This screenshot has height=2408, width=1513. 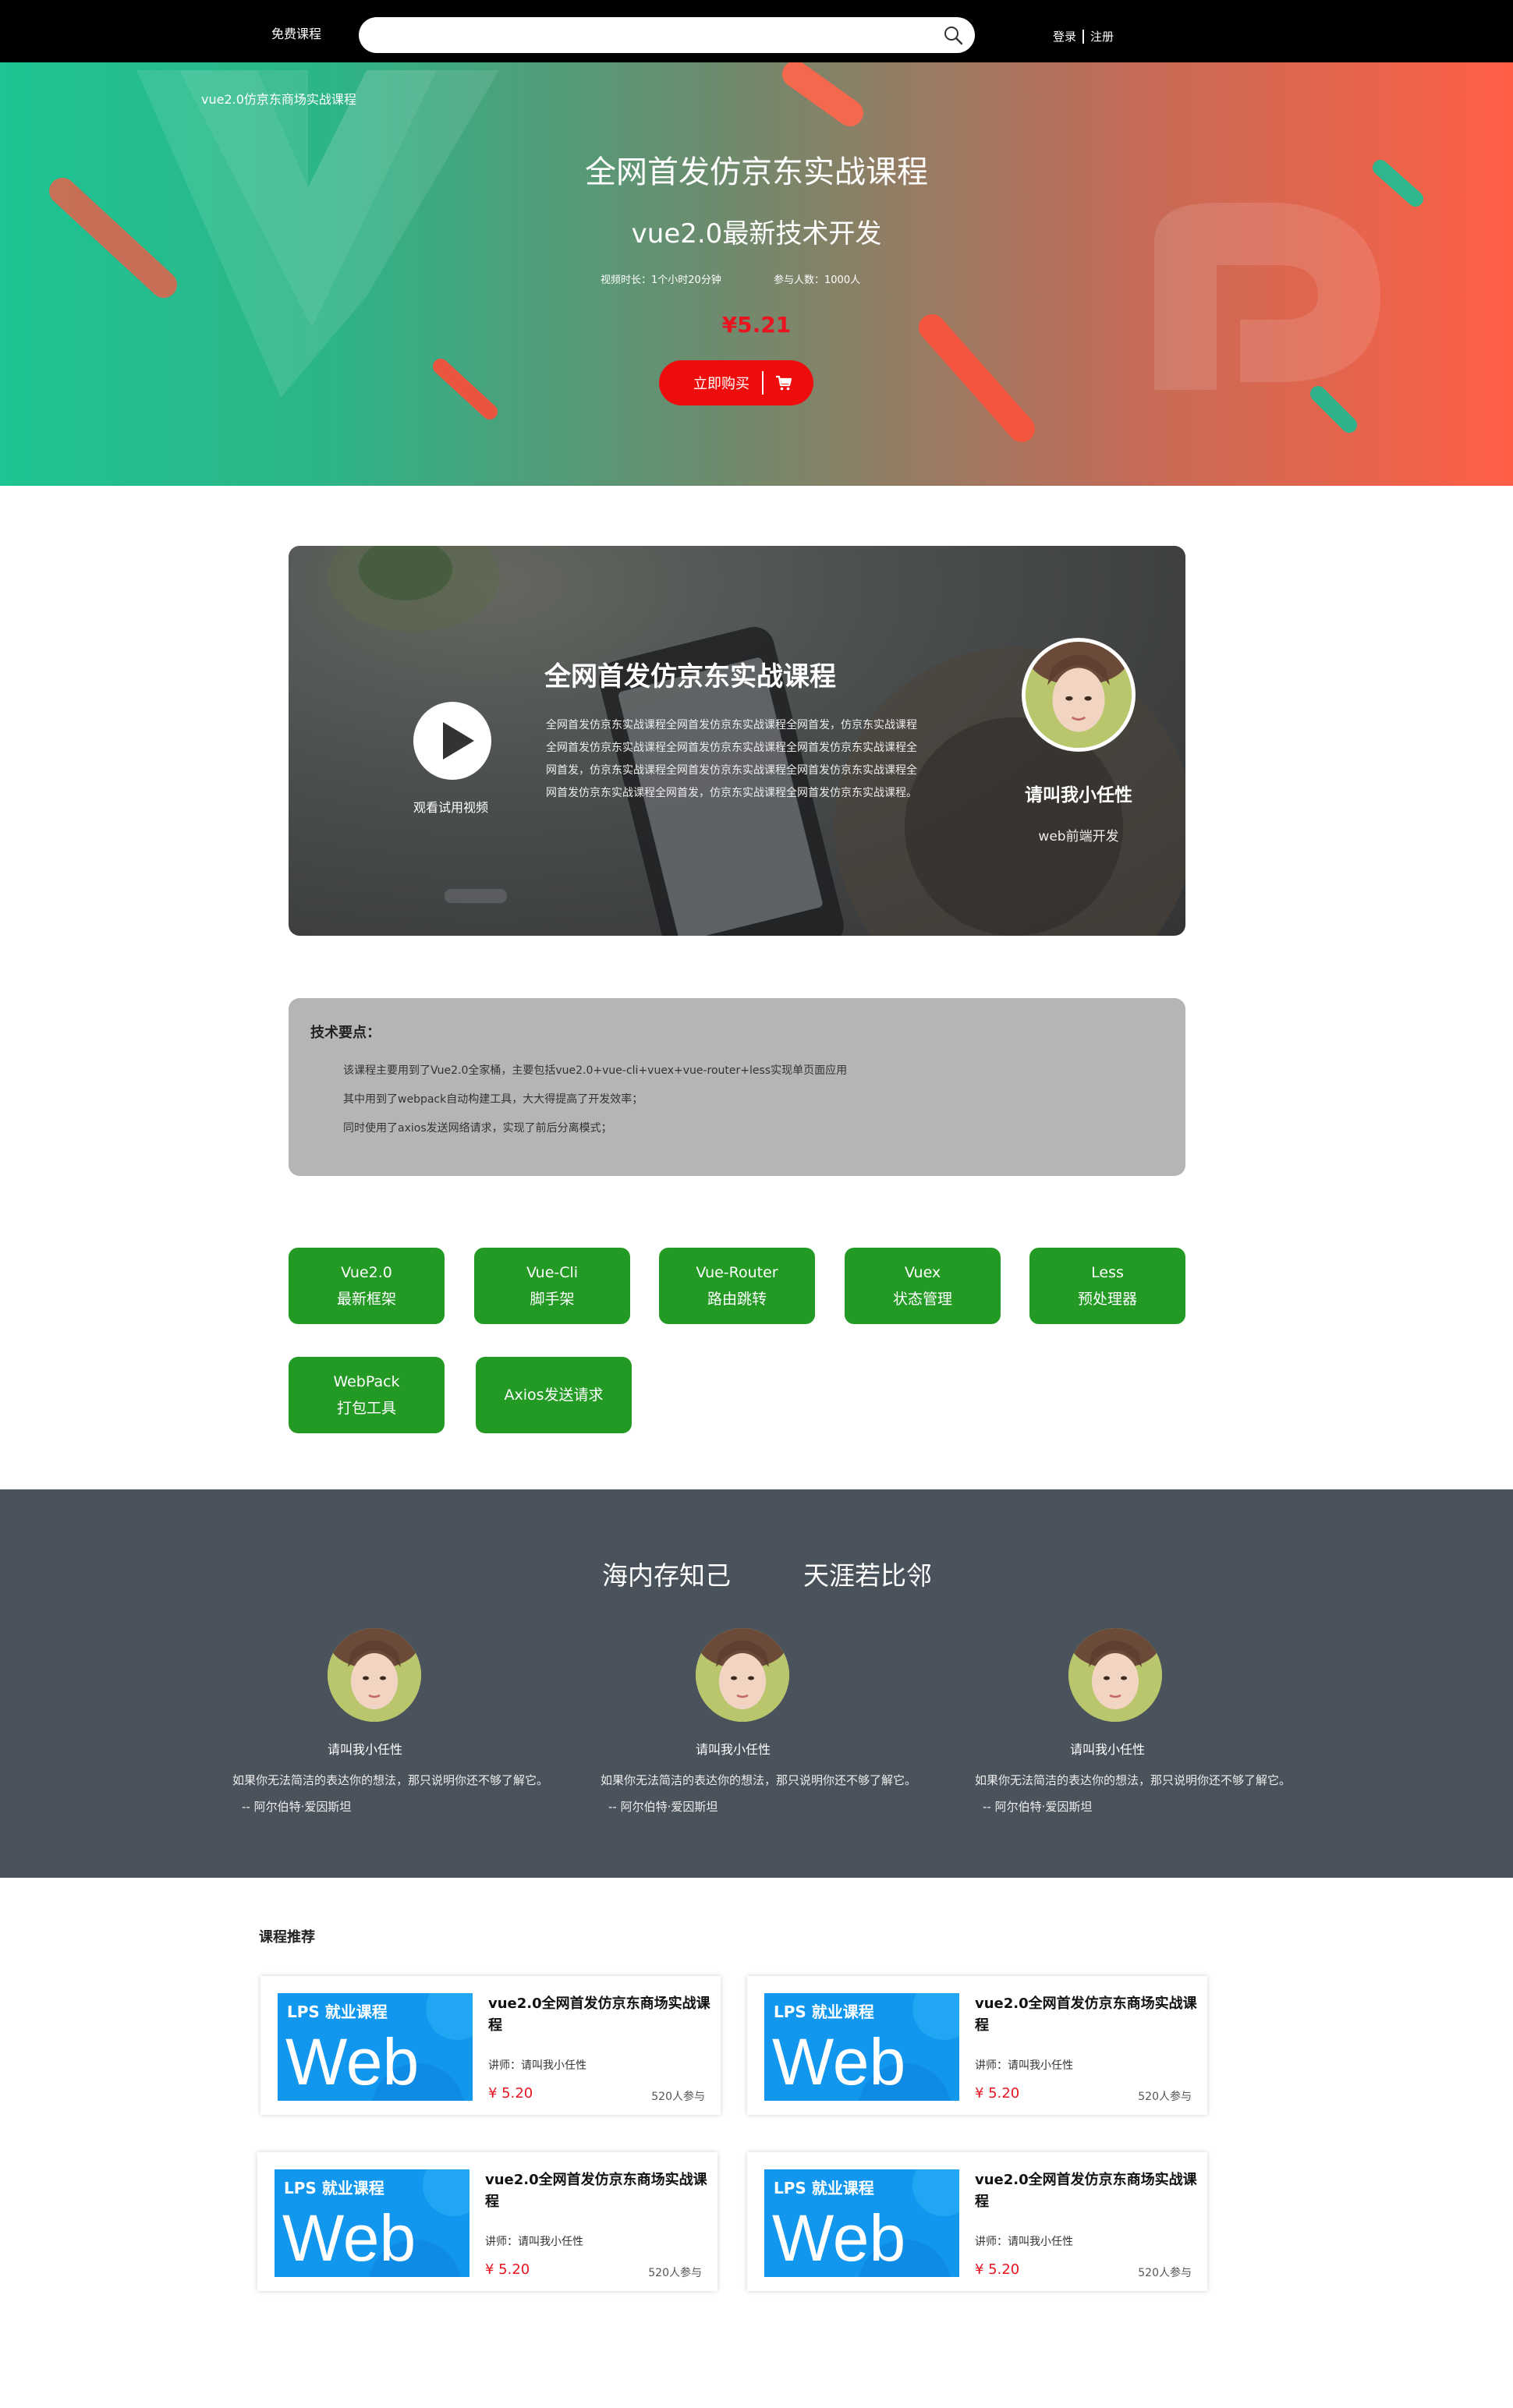 I want to click on tag-title: Vue-Cli, so click(x=552, y=1272).